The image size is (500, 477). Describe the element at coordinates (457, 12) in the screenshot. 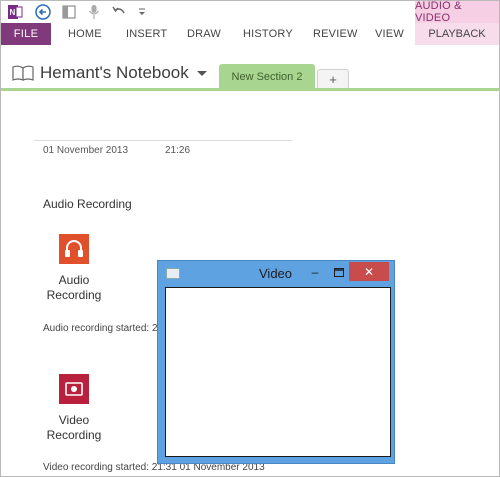

I see `contextual-group-header: AUDIO & VIDEO` at that location.